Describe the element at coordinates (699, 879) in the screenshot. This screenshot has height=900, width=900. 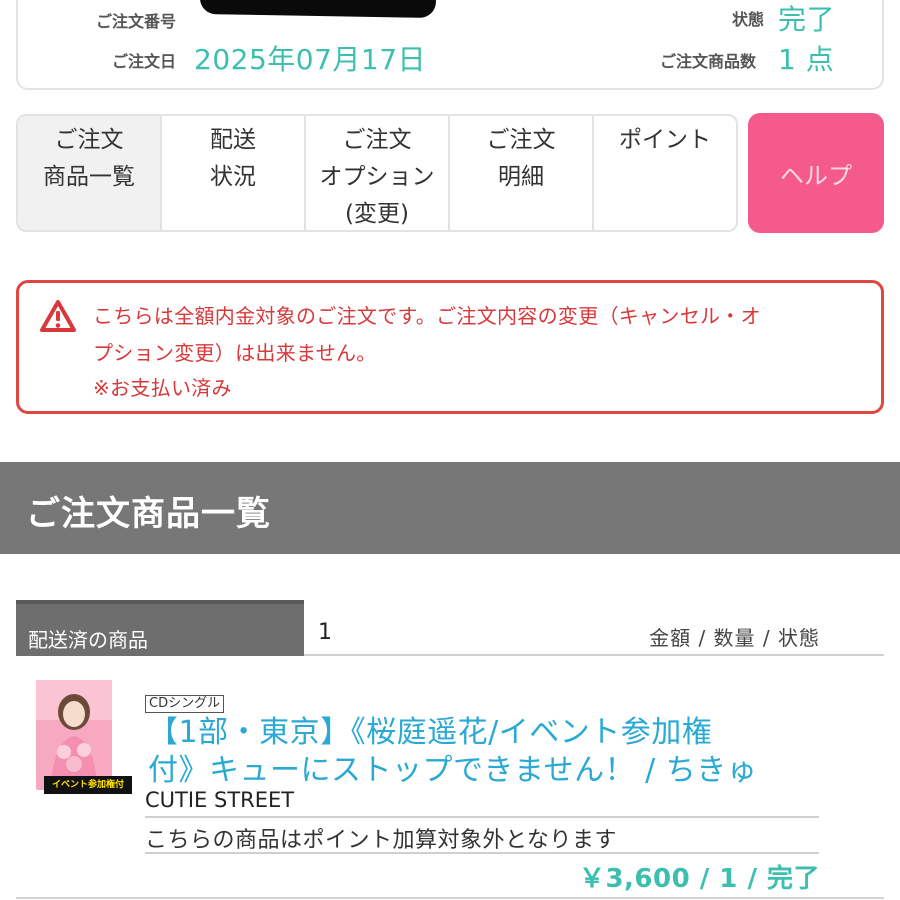
I see `price-quantity-status: ￥3,600 / 1 / 完了` at that location.